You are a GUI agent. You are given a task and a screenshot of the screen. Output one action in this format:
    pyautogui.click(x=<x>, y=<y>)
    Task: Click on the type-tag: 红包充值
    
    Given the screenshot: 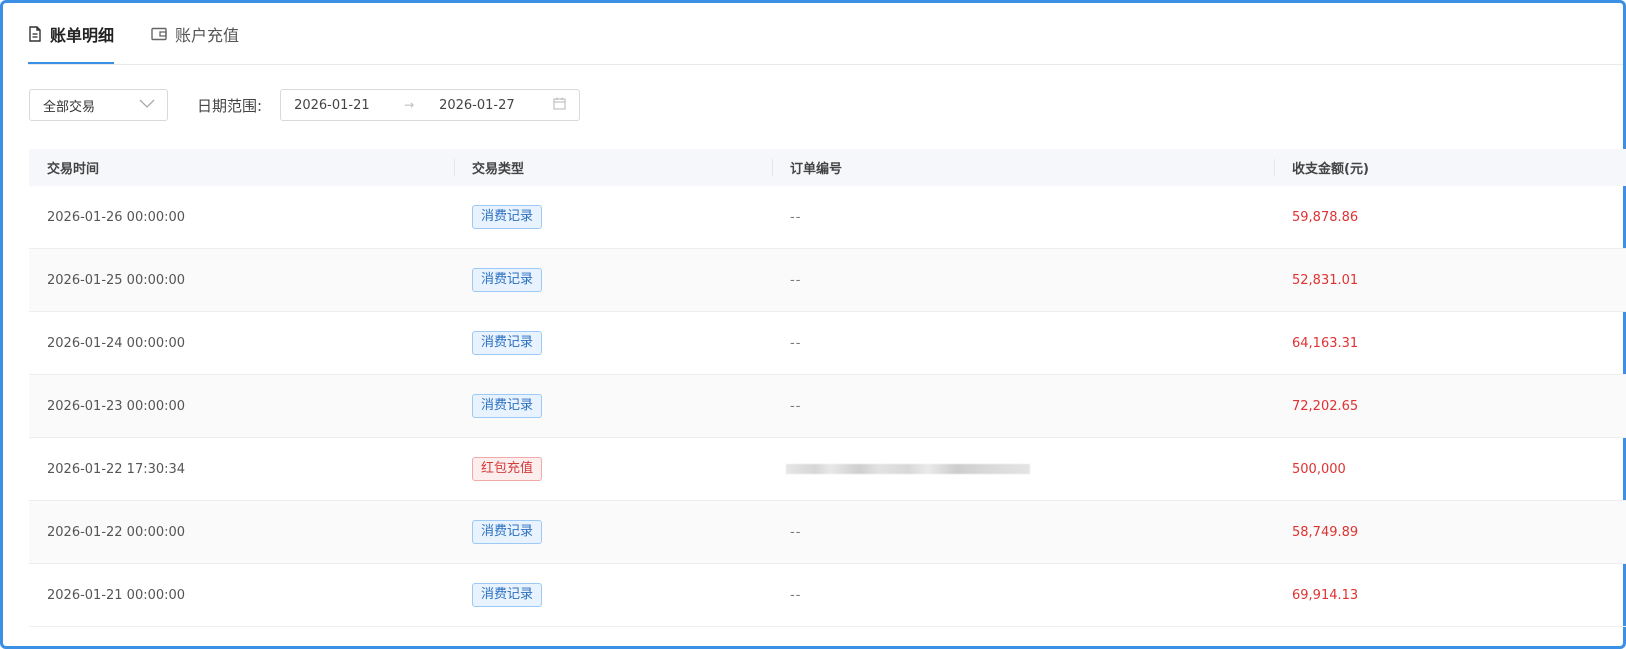 What is the action you would take?
    pyautogui.click(x=507, y=469)
    